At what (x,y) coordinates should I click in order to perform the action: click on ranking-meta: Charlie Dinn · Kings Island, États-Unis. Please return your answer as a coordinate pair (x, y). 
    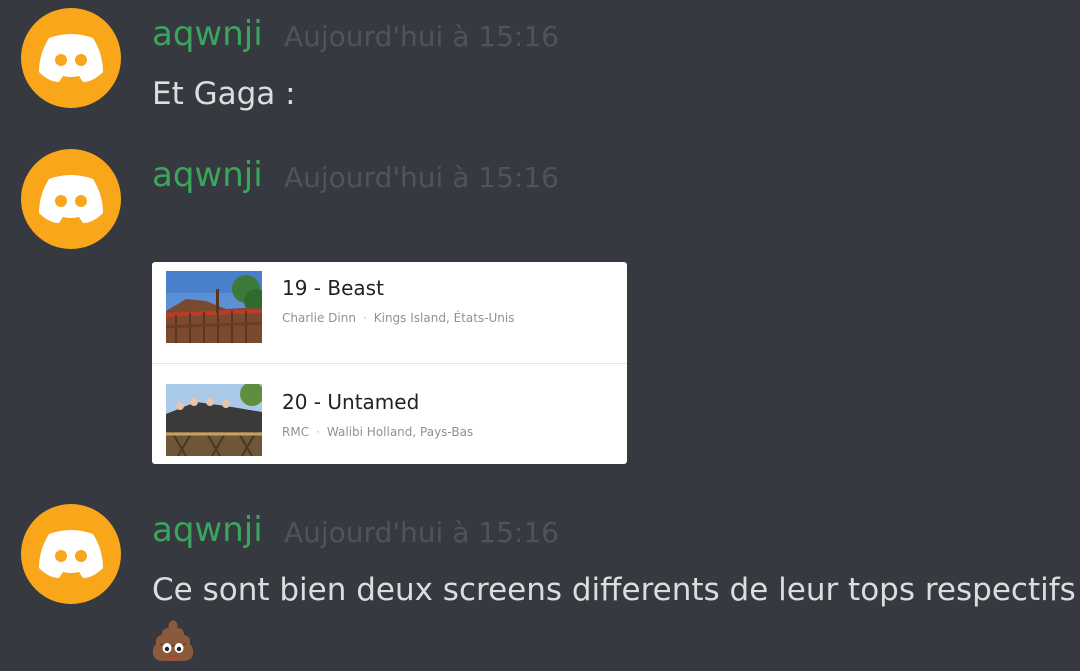
    Looking at the image, I should click on (398, 318).